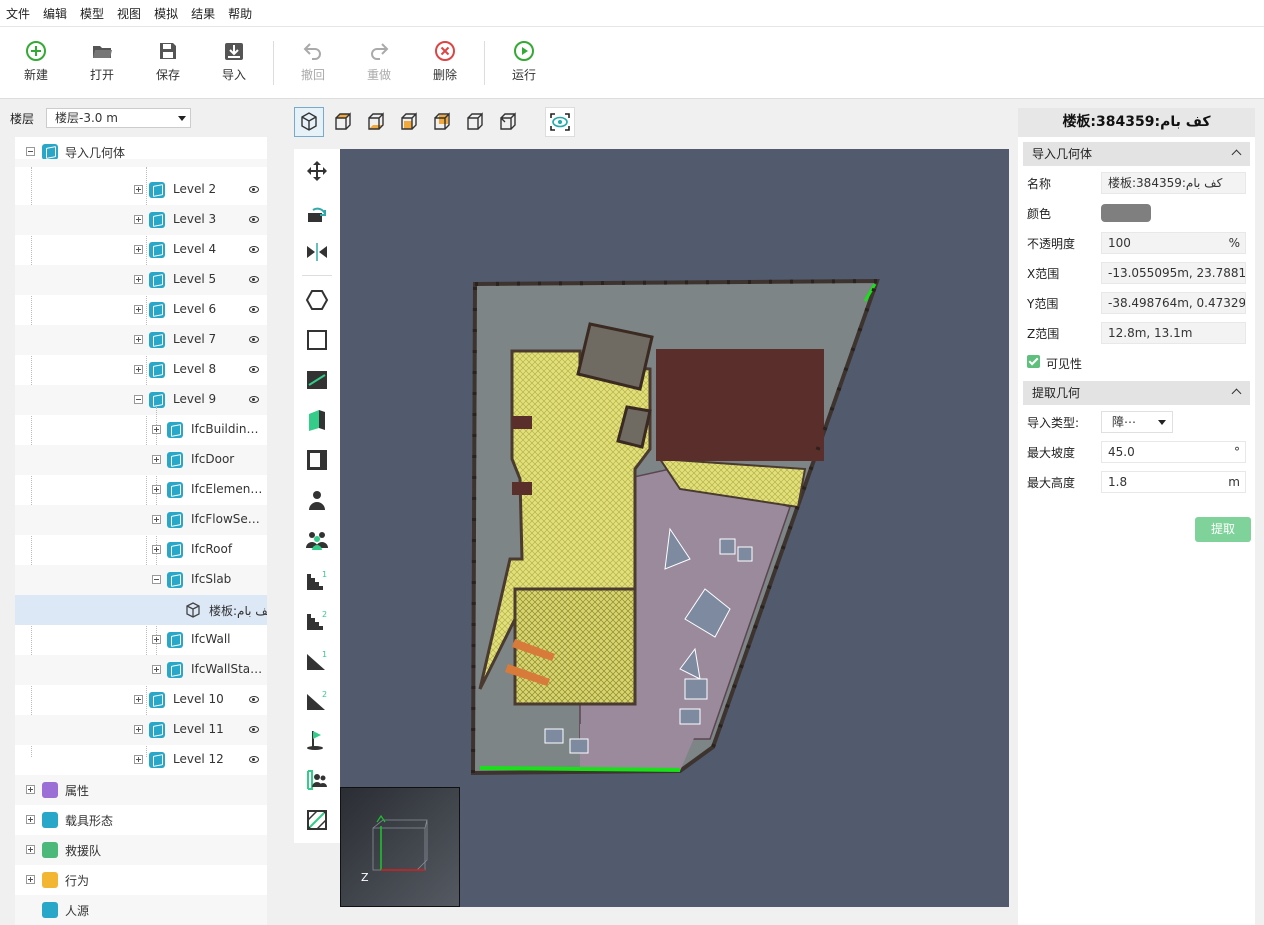 This screenshot has width=1264, height=925. What do you see at coordinates (342, 122) in the screenshot?
I see `view-top-button` at bounding box center [342, 122].